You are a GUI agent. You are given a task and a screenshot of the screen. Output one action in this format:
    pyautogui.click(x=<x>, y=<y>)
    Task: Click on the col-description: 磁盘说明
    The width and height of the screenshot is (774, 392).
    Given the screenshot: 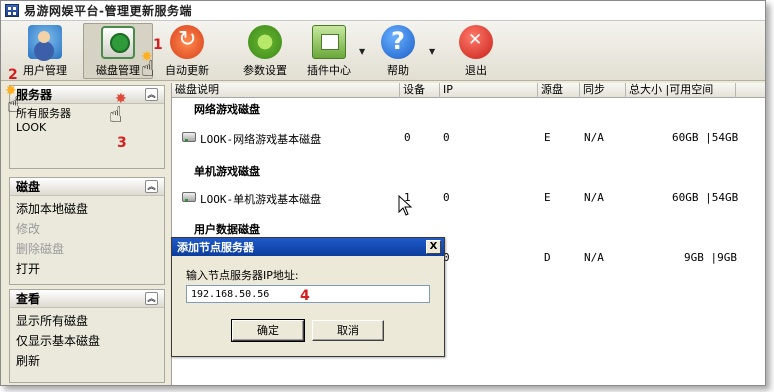 What is the action you would take?
    pyautogui.click(x=286, y=90)
    